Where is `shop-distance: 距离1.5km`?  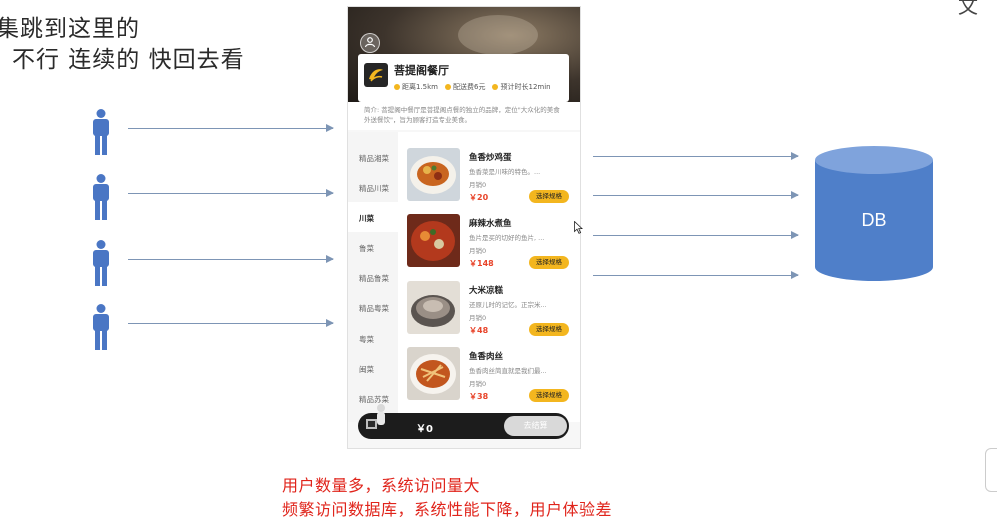
shop-distance: 距离1.5km is located at coordinates (416, 87).